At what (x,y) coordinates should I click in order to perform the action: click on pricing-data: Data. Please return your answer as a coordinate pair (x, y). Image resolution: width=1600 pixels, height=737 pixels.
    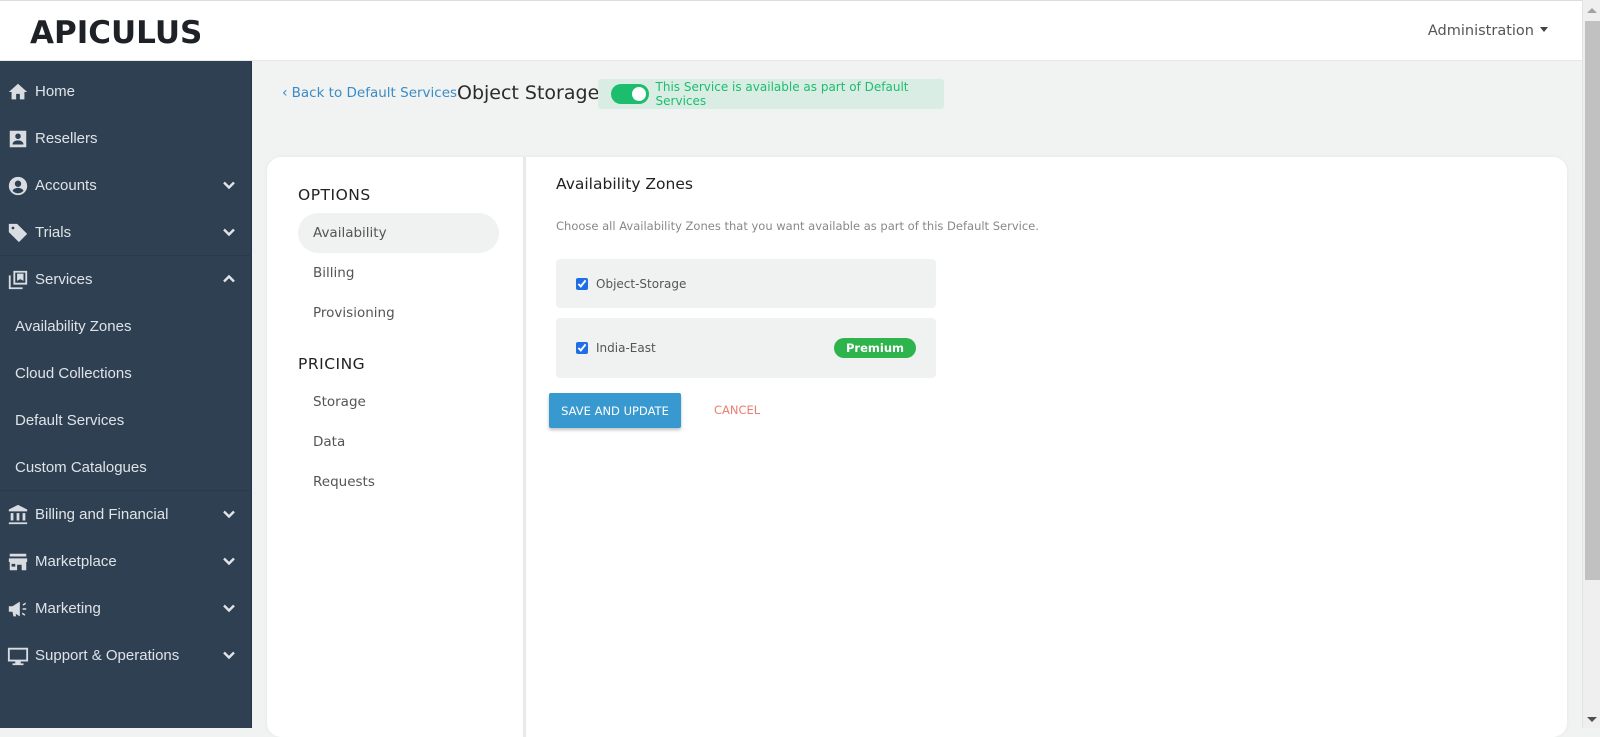
    Looking at the image, I should click on (398, 442).